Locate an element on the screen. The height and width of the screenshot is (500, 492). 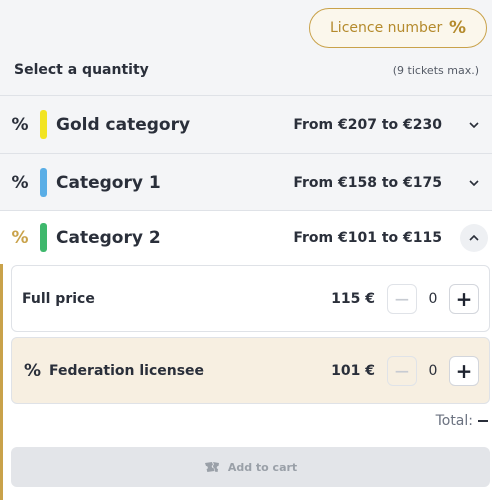
category-price-range: From €207 to €230 is located at coordinates (367, 124).